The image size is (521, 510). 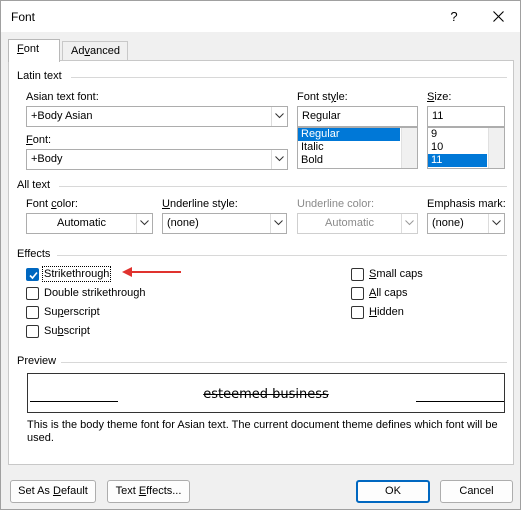 What do you see at coordinates (460, 401) in the screenshot?
I see `preview-baseline-right` at bounding box center [460, 401].